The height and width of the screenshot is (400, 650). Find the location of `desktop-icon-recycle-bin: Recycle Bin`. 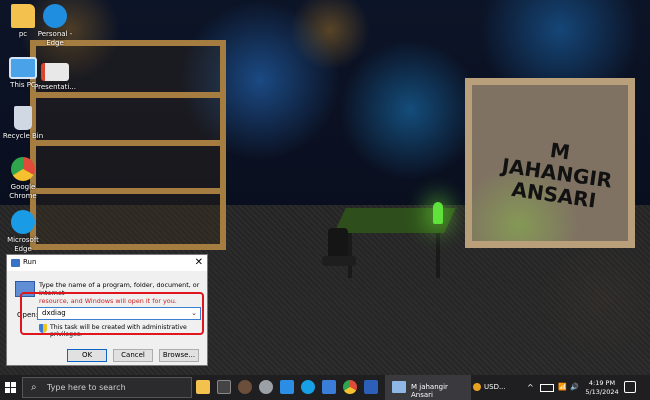

desktop-icon-recycle-bin: Recycle Bin is located at coordinates (23, 123).